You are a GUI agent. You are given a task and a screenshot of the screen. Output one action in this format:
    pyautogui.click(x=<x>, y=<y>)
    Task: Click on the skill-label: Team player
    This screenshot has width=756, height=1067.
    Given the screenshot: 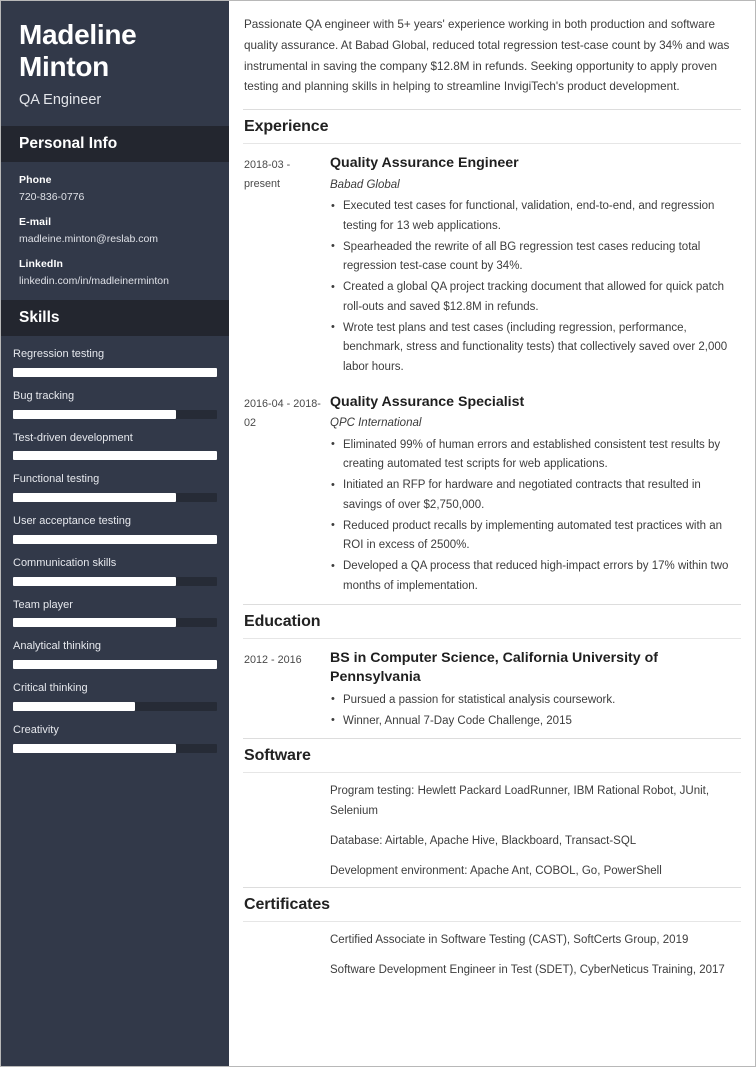 What is the action you would take?
    pyautogui.click(x=43, y=604)
    